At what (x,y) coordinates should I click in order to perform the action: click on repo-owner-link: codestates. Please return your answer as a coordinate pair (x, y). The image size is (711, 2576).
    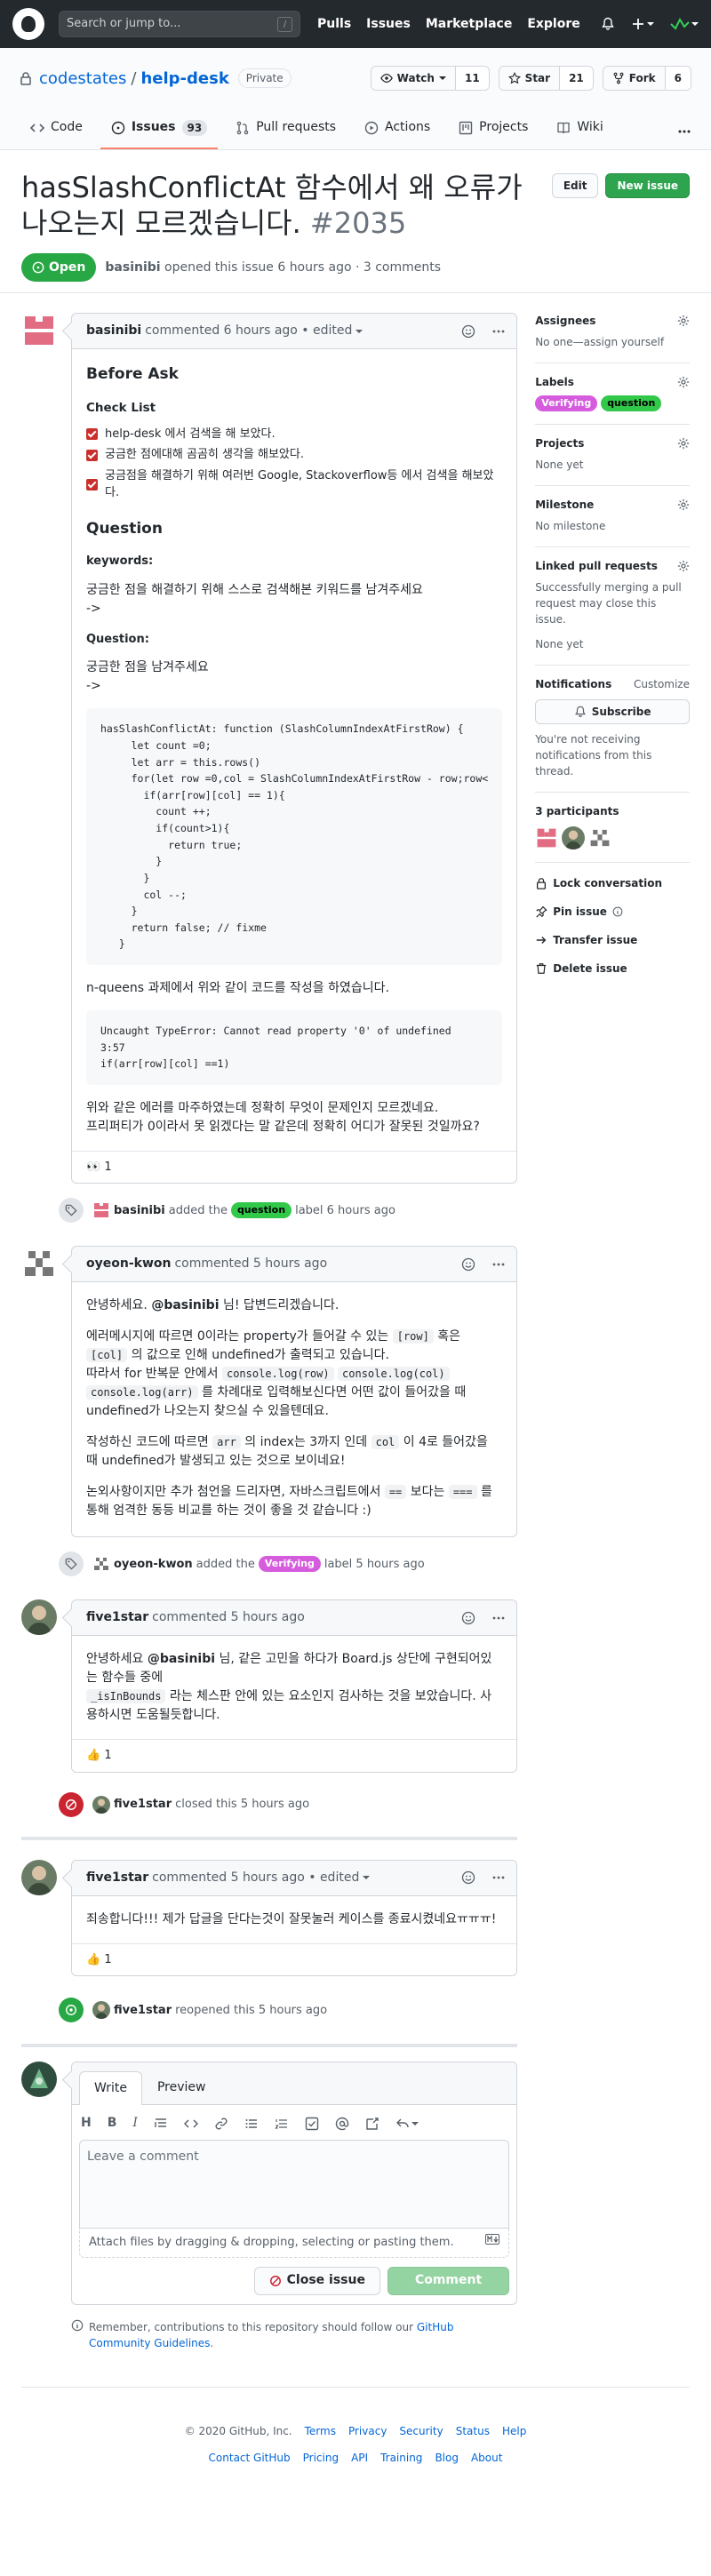
    Looking at the image, I should click on (82, 79).